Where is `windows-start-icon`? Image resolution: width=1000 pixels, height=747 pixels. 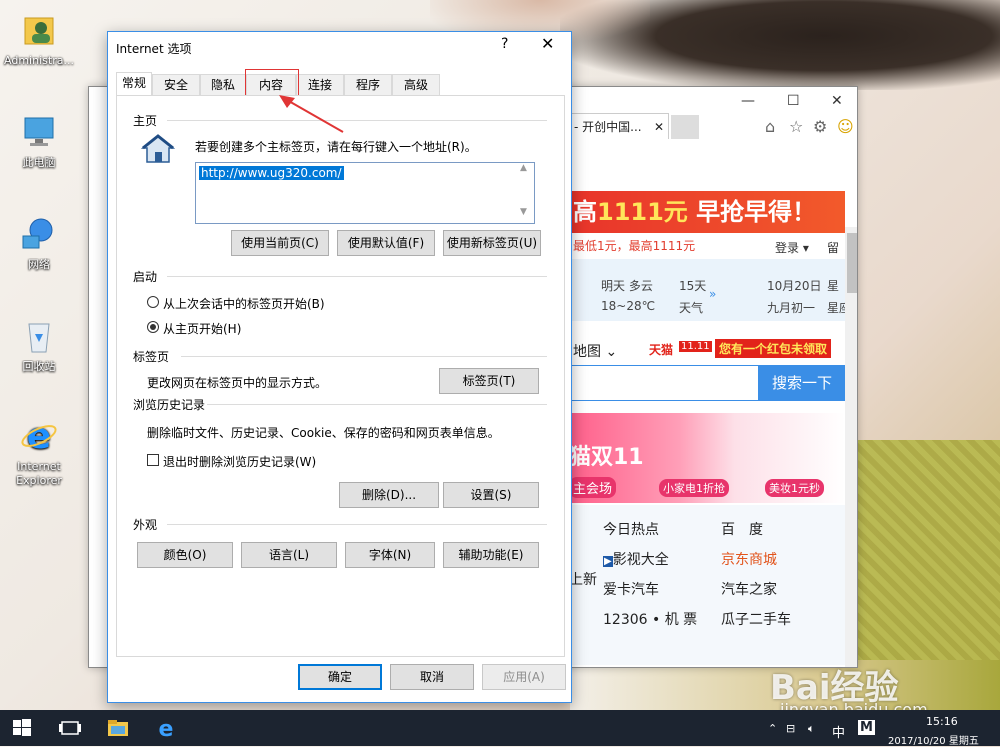
windows-start-icon is located at coordinates (22, 728).